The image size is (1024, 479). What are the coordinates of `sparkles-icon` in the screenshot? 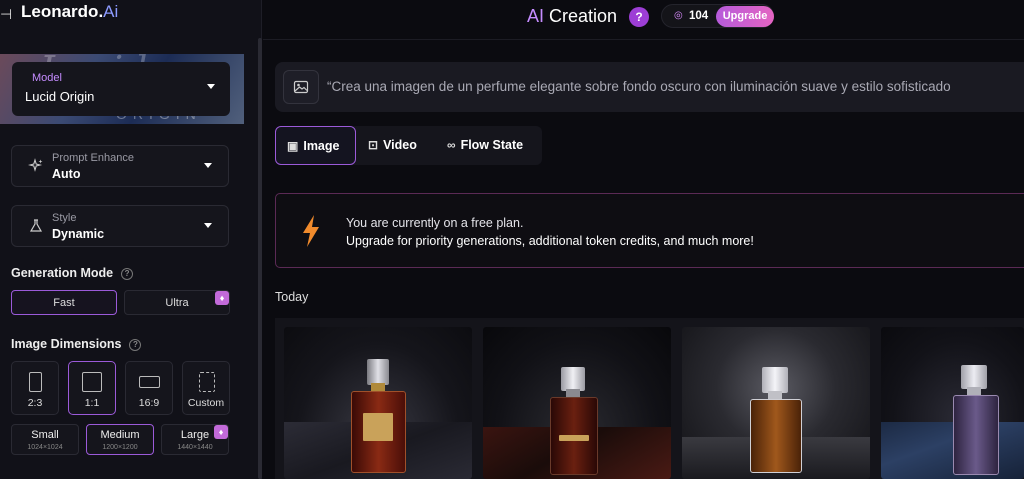 It's located at (35, 166).